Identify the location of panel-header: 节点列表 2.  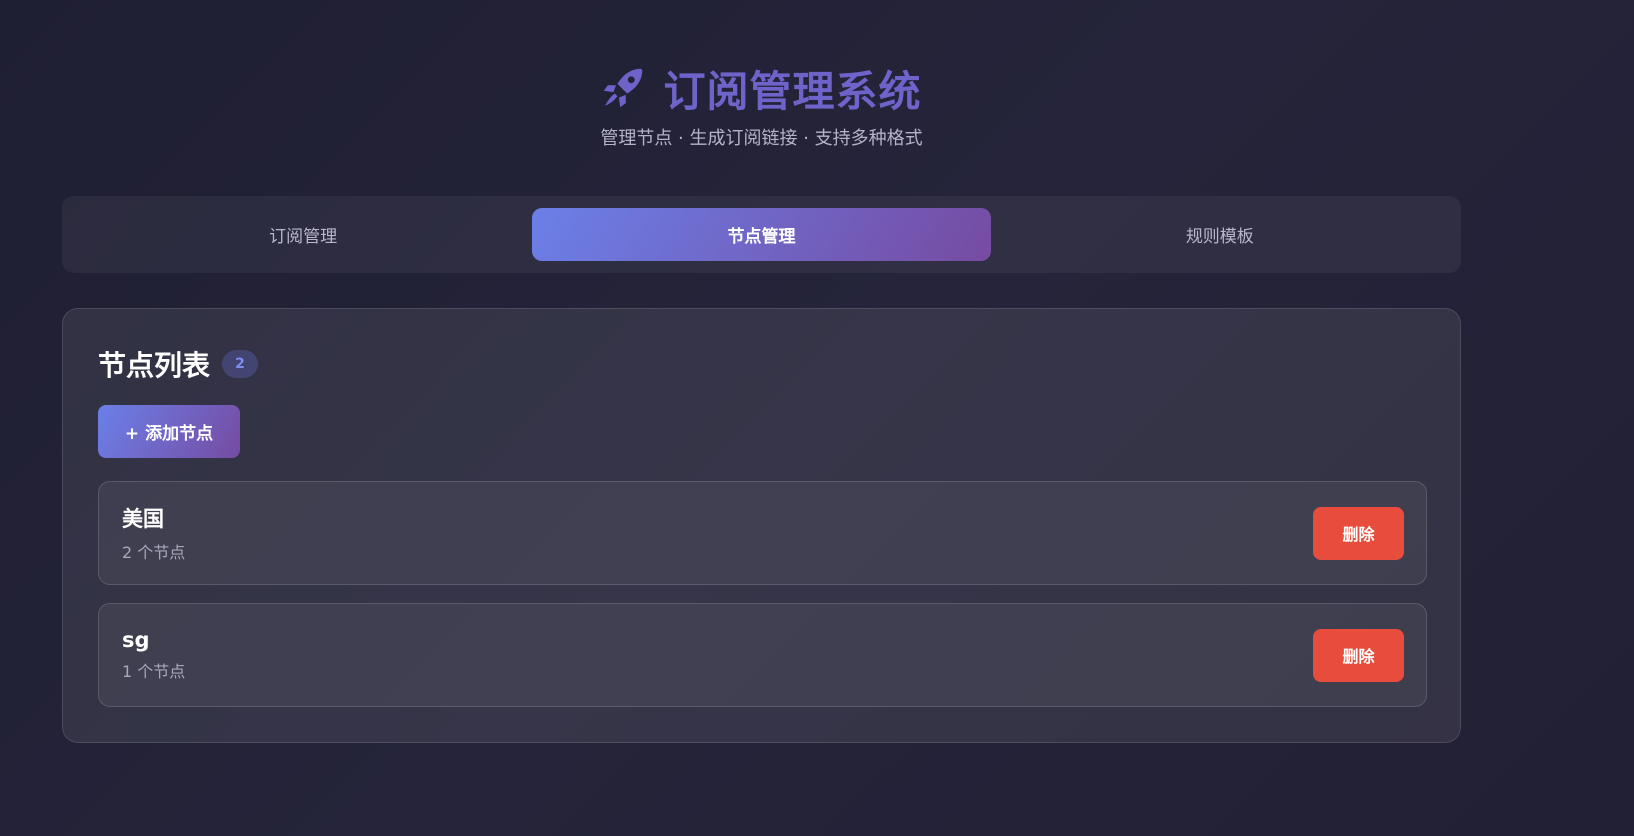
(761, 364).